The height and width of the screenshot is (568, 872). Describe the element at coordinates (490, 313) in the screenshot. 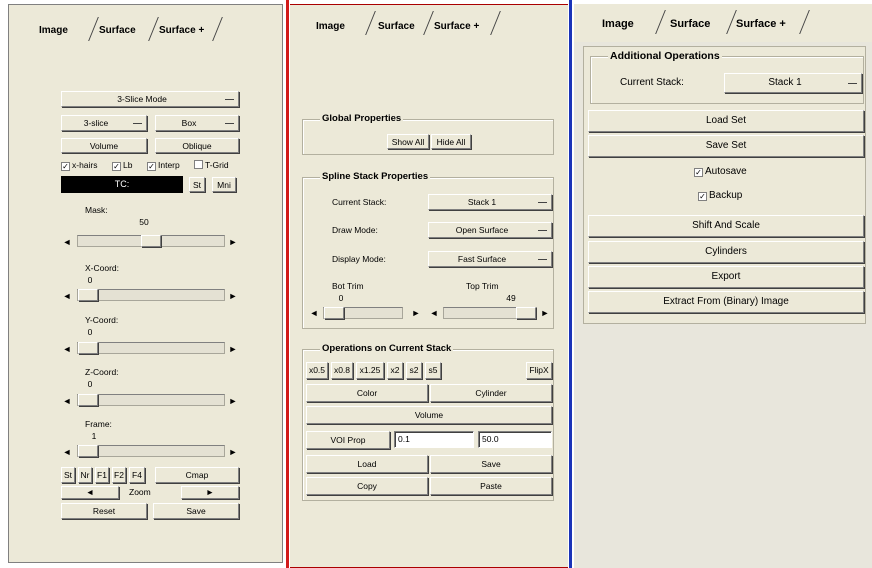

I see `top-trim-slider` at that location.